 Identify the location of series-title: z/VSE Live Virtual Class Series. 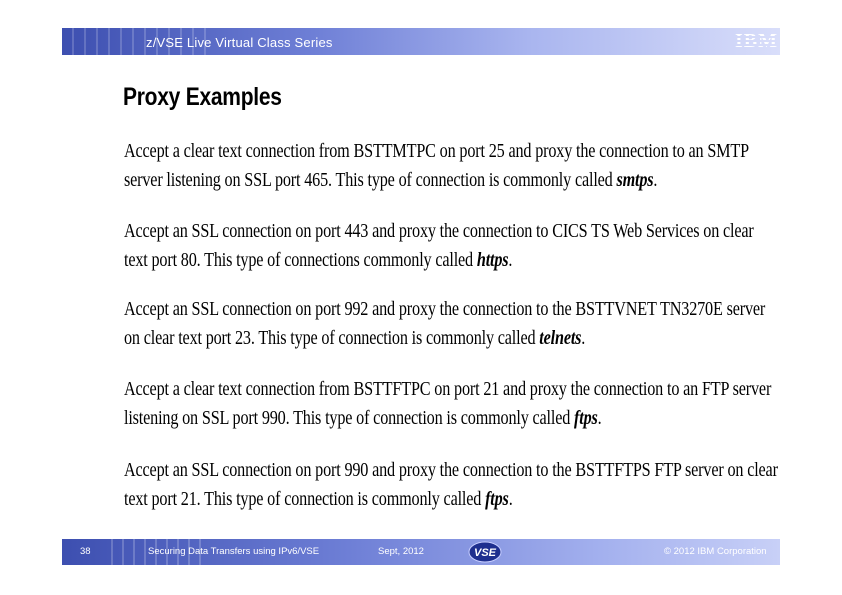
(239, 42).